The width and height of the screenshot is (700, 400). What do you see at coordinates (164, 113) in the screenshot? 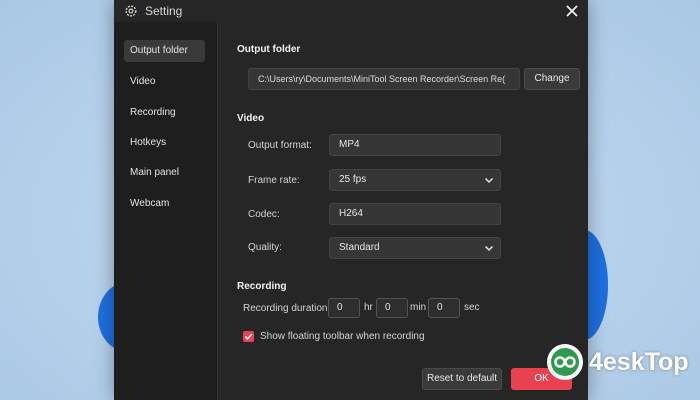
I see `sidebar-item-recording: Recording` at bounding box center [164, 113].